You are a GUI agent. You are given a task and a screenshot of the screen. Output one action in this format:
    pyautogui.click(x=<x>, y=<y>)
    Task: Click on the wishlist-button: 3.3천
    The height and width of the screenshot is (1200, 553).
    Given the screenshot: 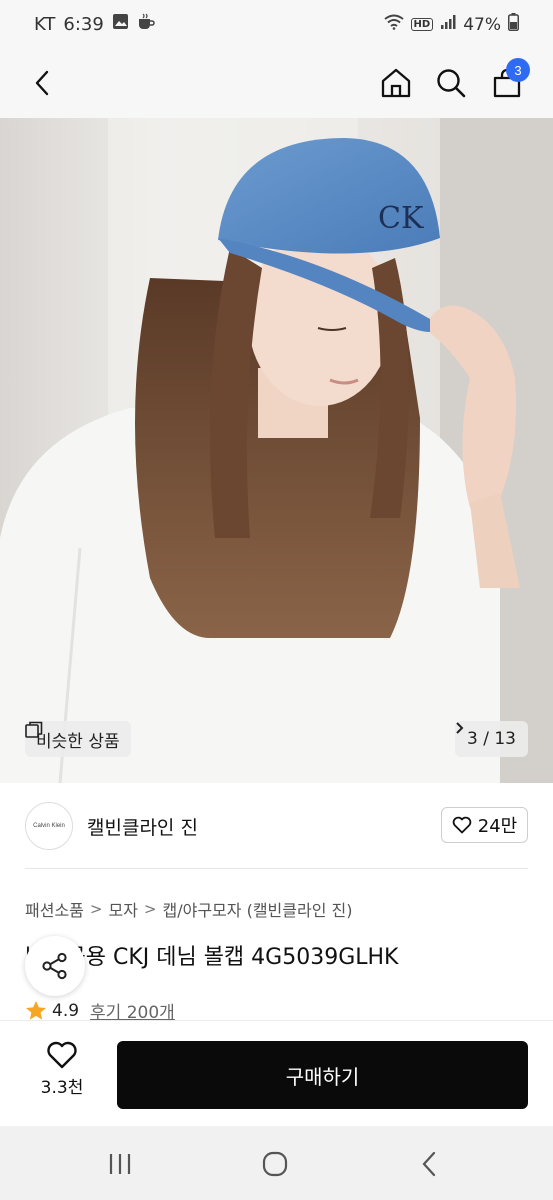 What is the action you would take?
    pyautogui.click(x=62, y=1076)
    